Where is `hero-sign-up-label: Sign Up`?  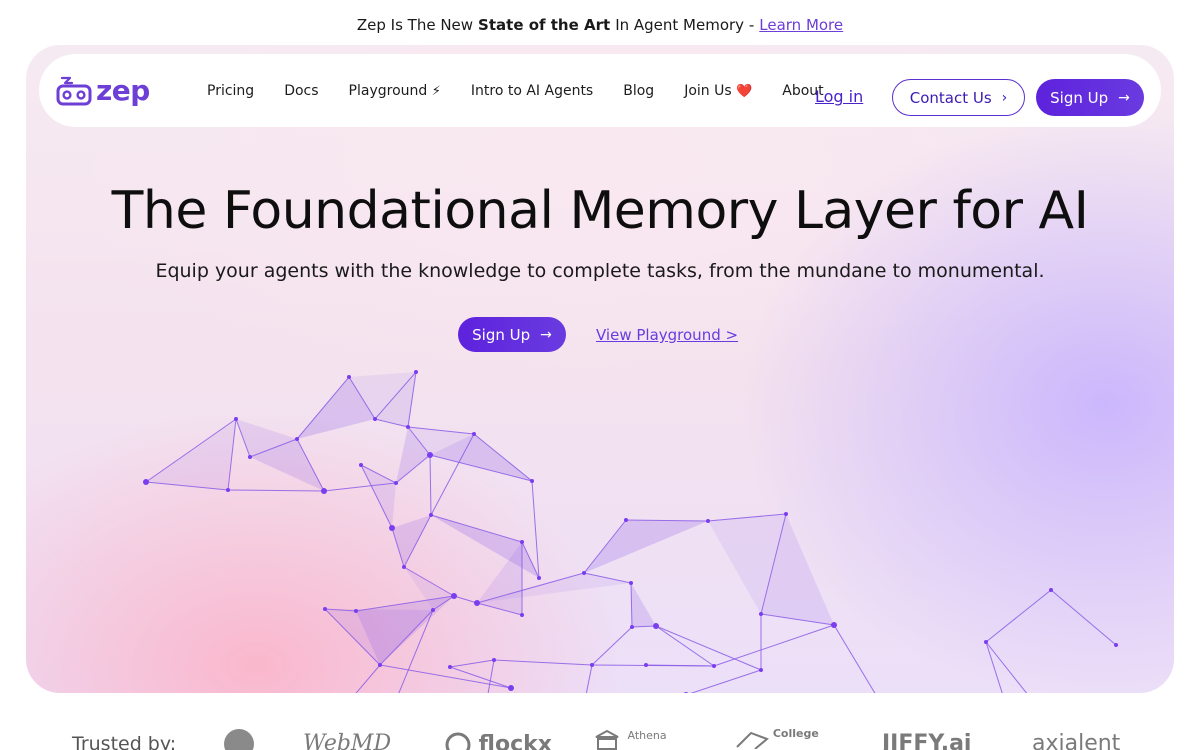
hero-sign-up-label: Sign Up is located at coordinates (501, 334).